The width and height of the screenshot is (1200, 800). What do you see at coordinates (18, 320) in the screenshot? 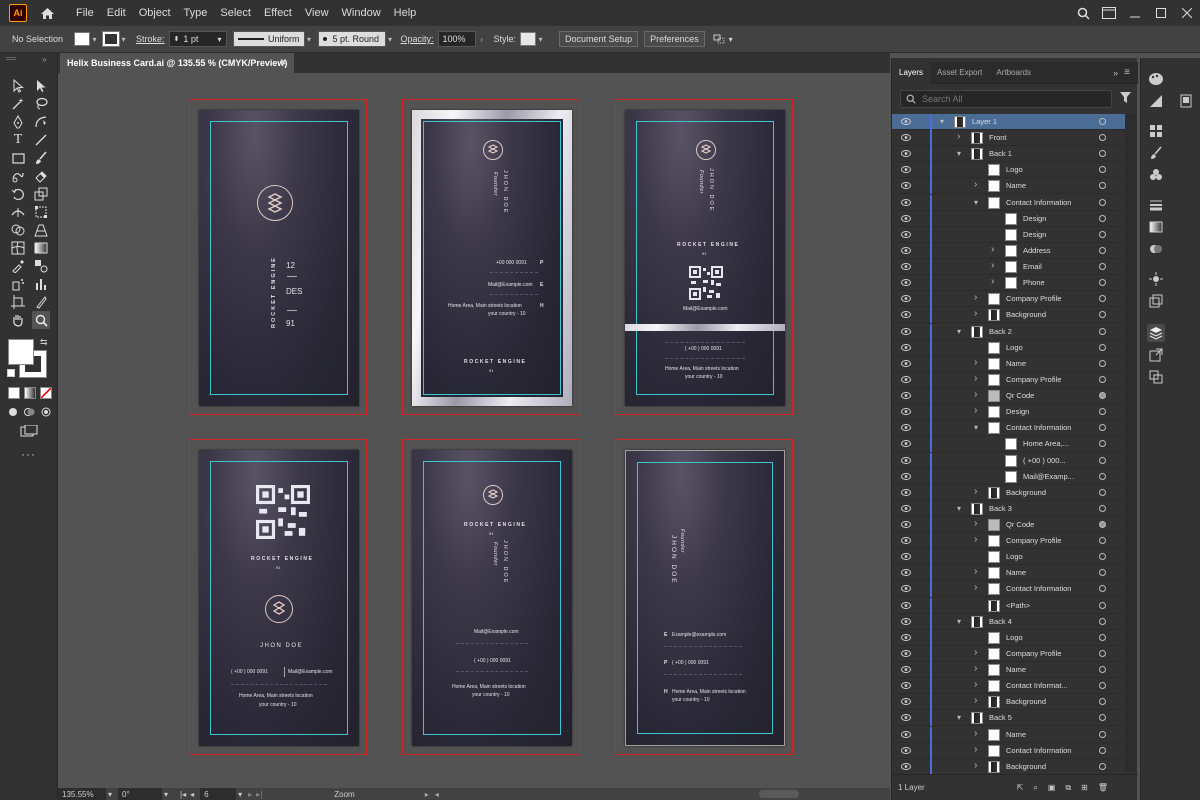
I see `hand-tool-icon` at bounding box center [18, 320].